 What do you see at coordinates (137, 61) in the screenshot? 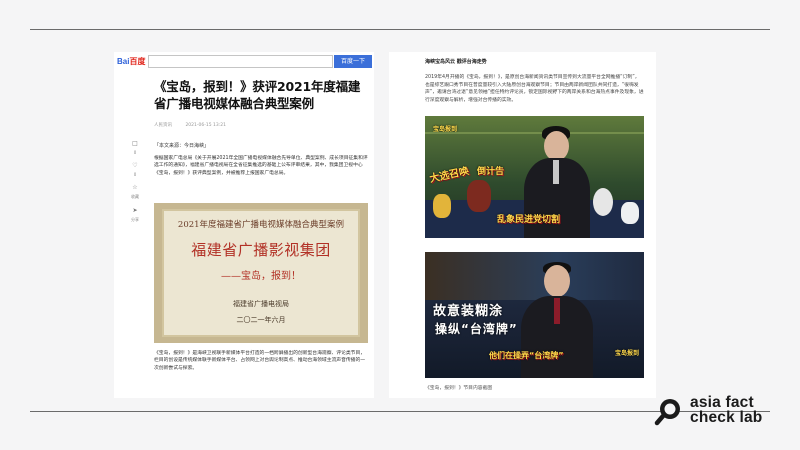
I see `baidu-logo-suffix: 百度` at bounding box center [137, 61].